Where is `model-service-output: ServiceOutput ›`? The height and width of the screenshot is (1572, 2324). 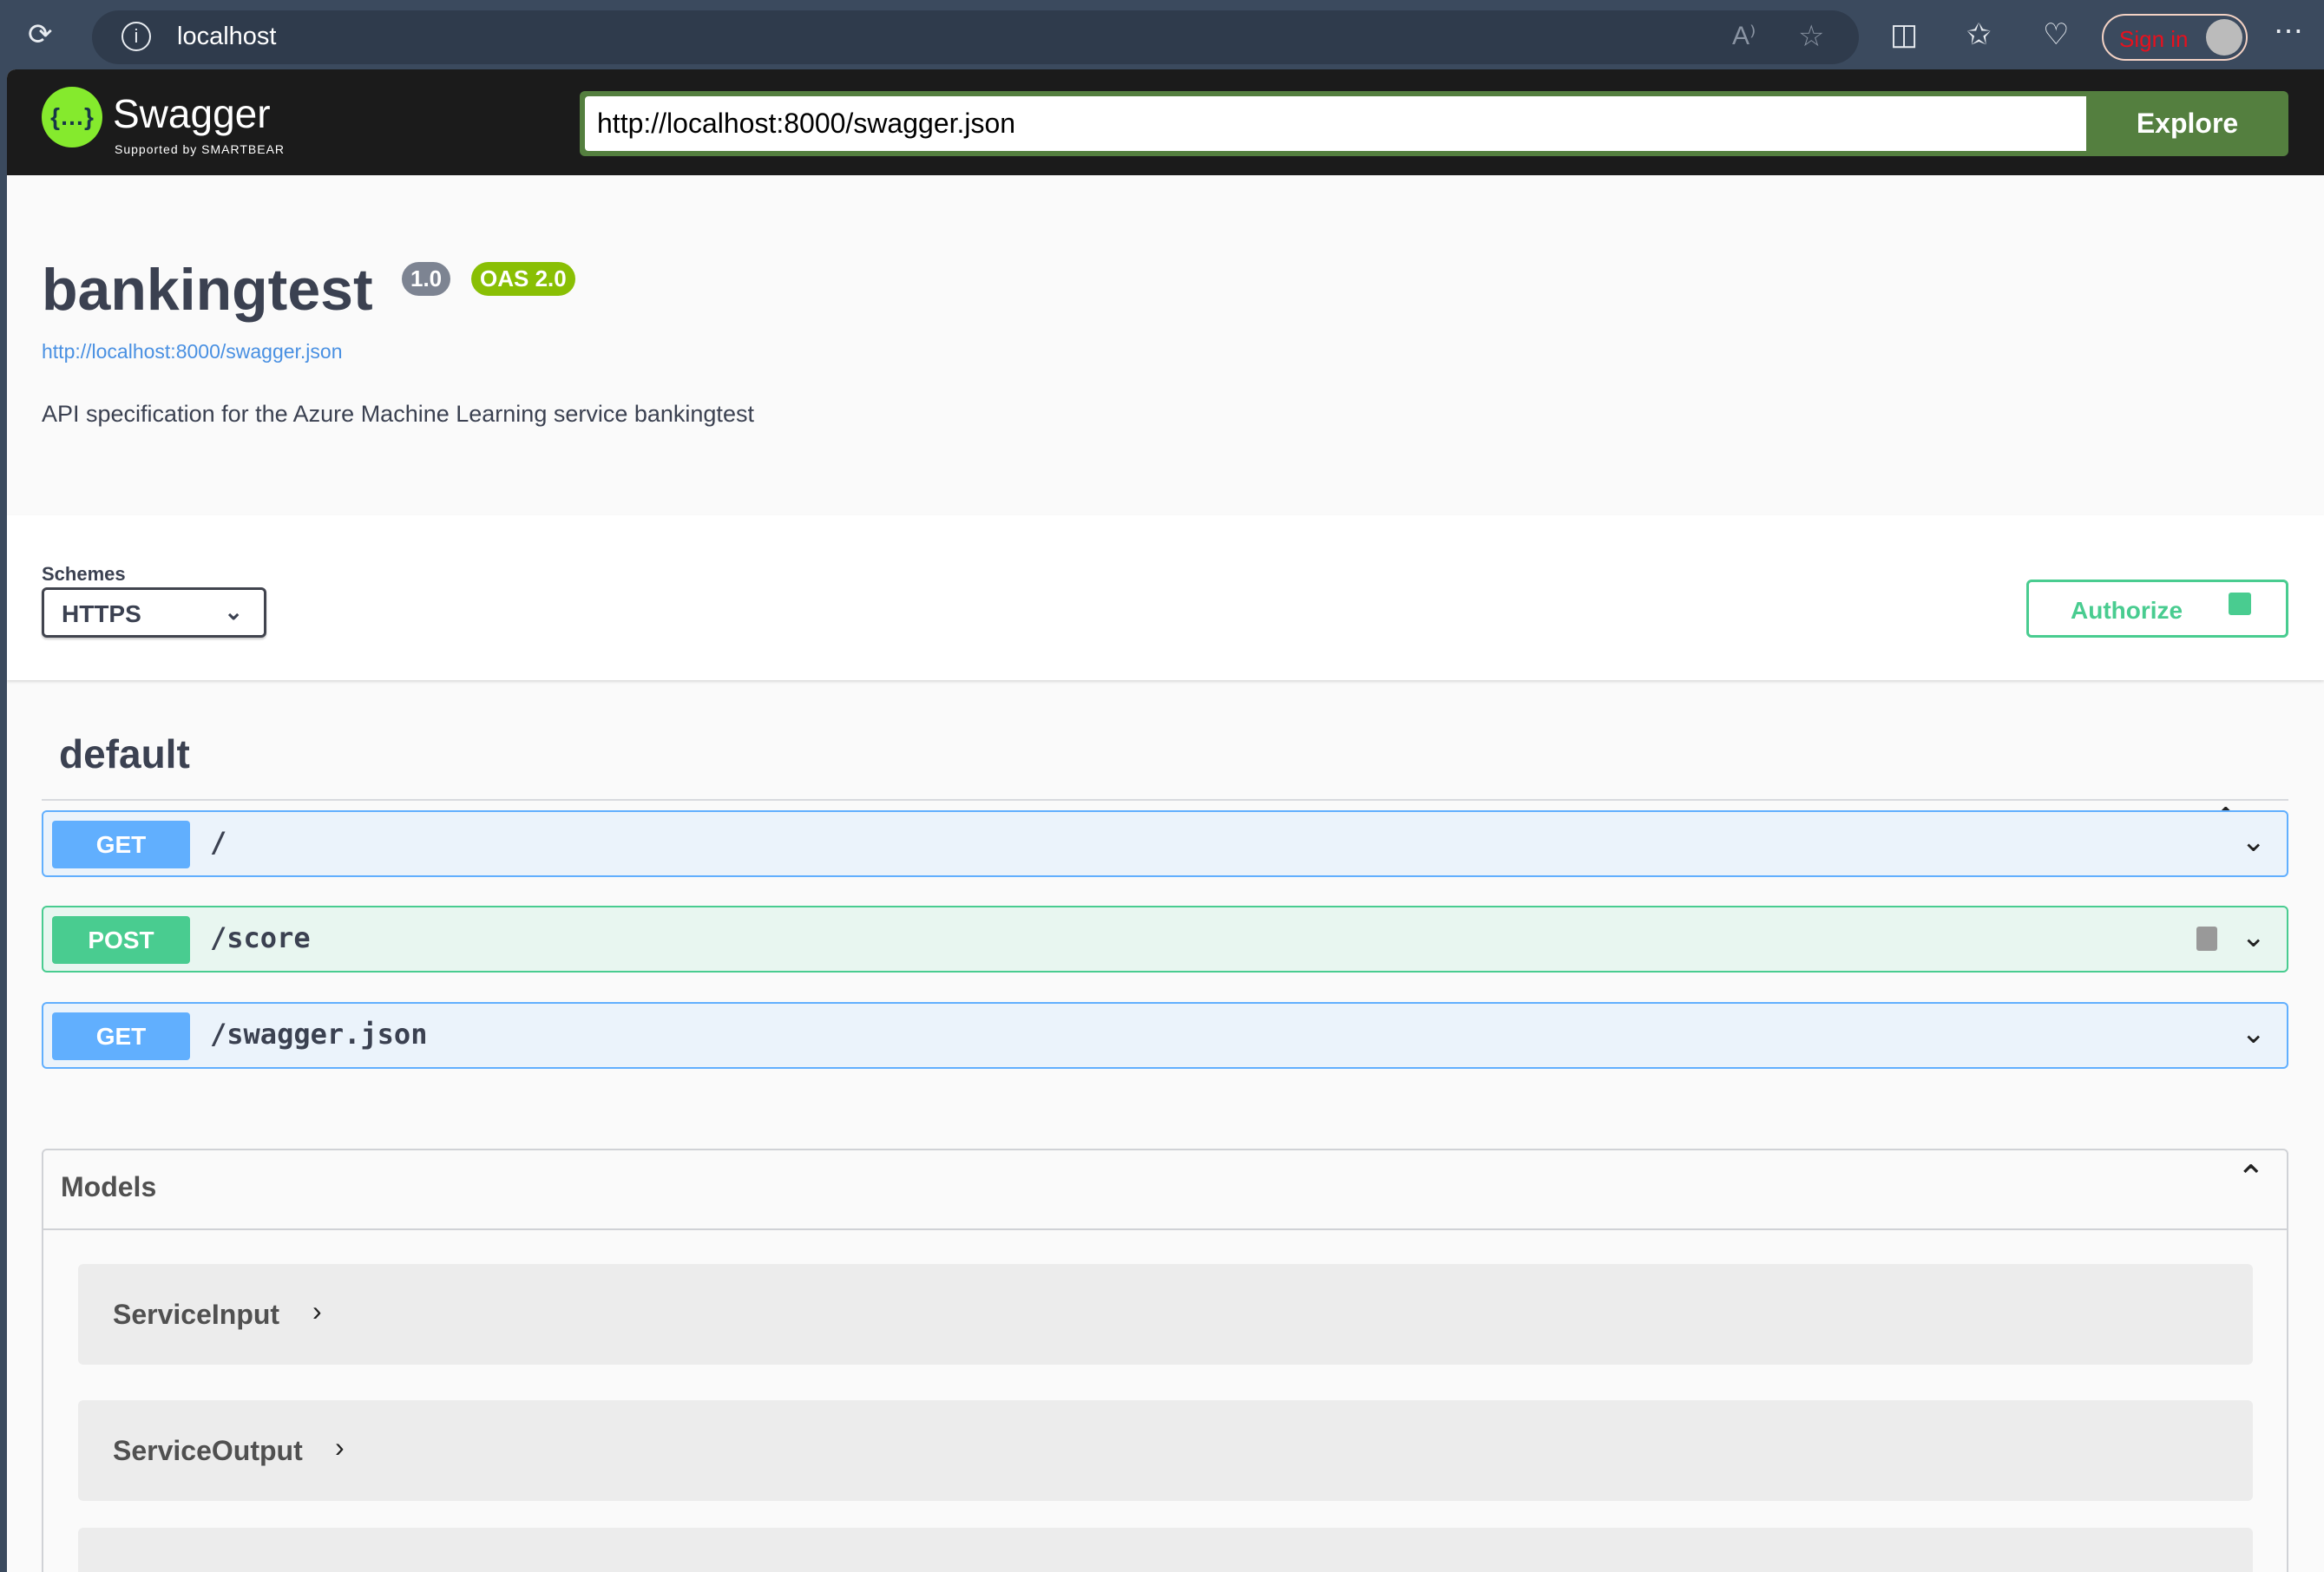 model-service-output: ServiceOutput › is located at coordinates (1165, 1451).